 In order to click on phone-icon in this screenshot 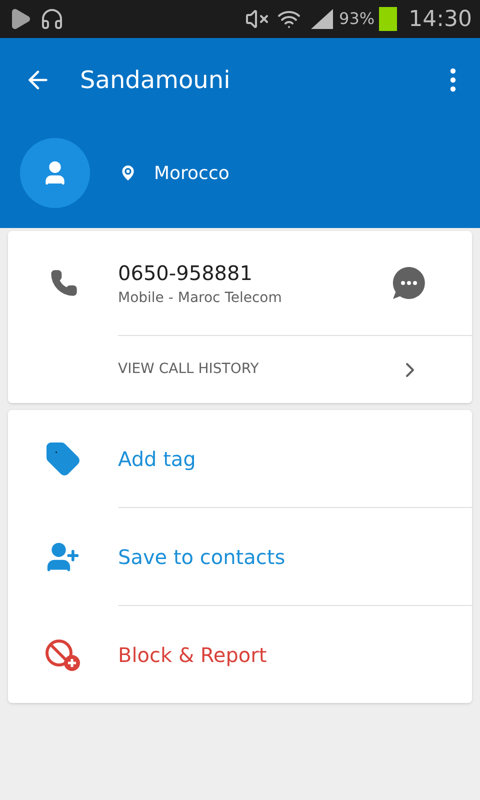, I will do `click(64, 283)`.